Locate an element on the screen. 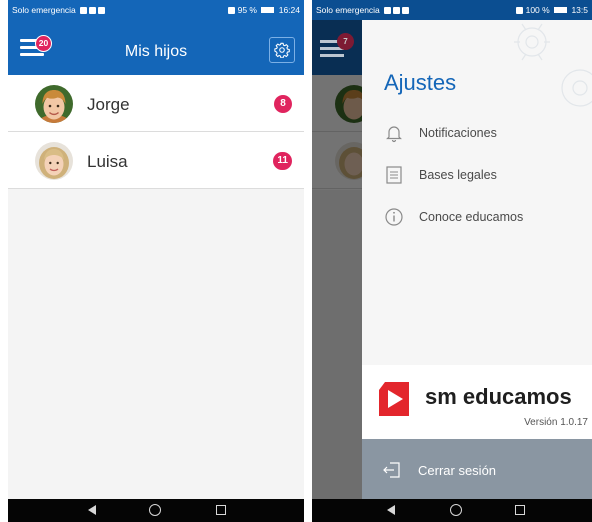 The image size is (592, 522). child-name: Luisa is located at coordinates (107, 161).